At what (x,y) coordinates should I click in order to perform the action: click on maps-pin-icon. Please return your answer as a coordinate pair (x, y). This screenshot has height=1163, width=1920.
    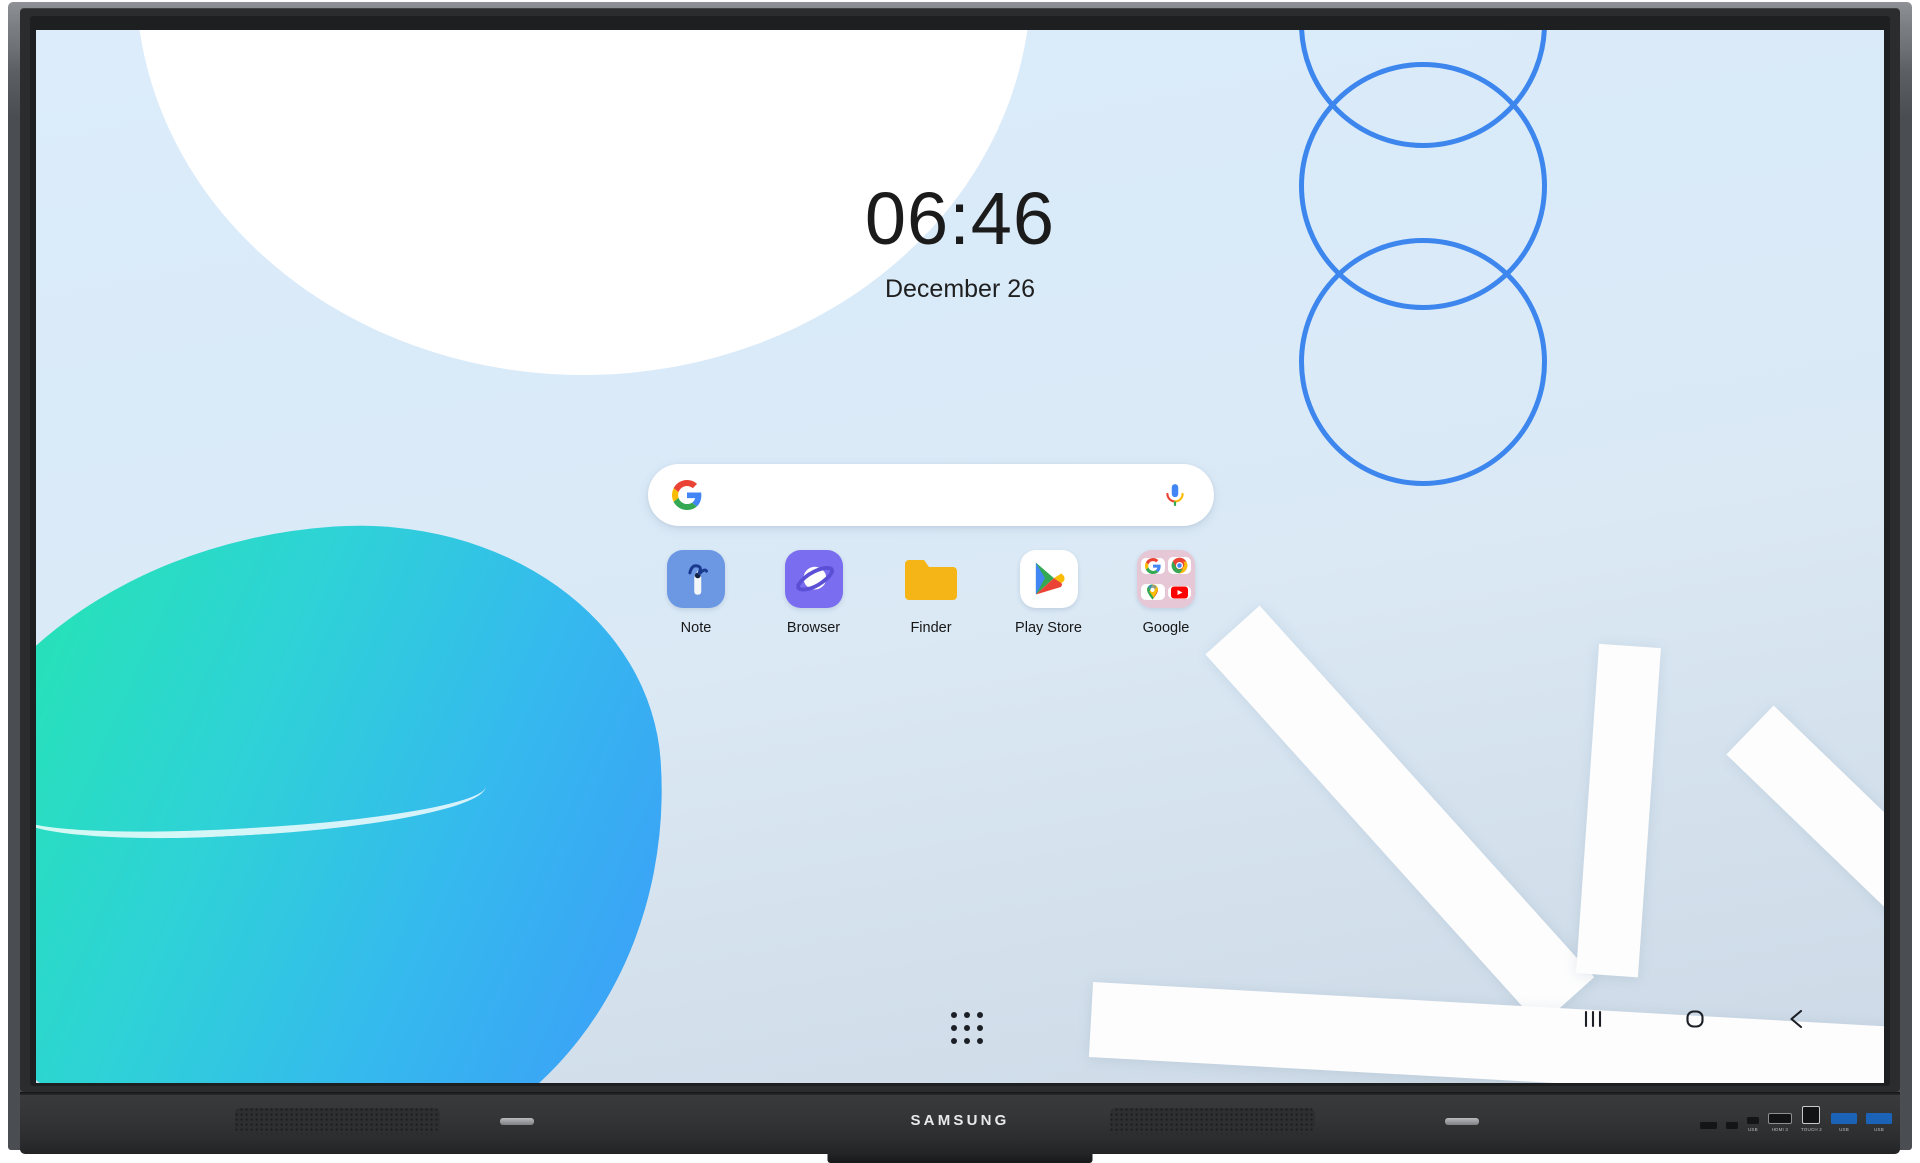
    Looking at the image, I should click on (1153, 592).